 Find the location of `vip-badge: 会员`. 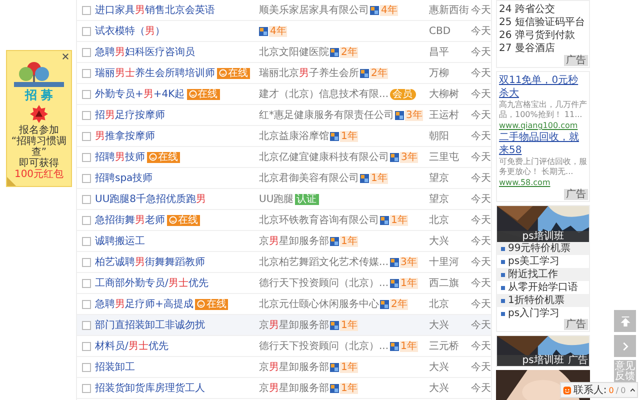

vip-badge: 会员 is located at coordinates (403, 94).